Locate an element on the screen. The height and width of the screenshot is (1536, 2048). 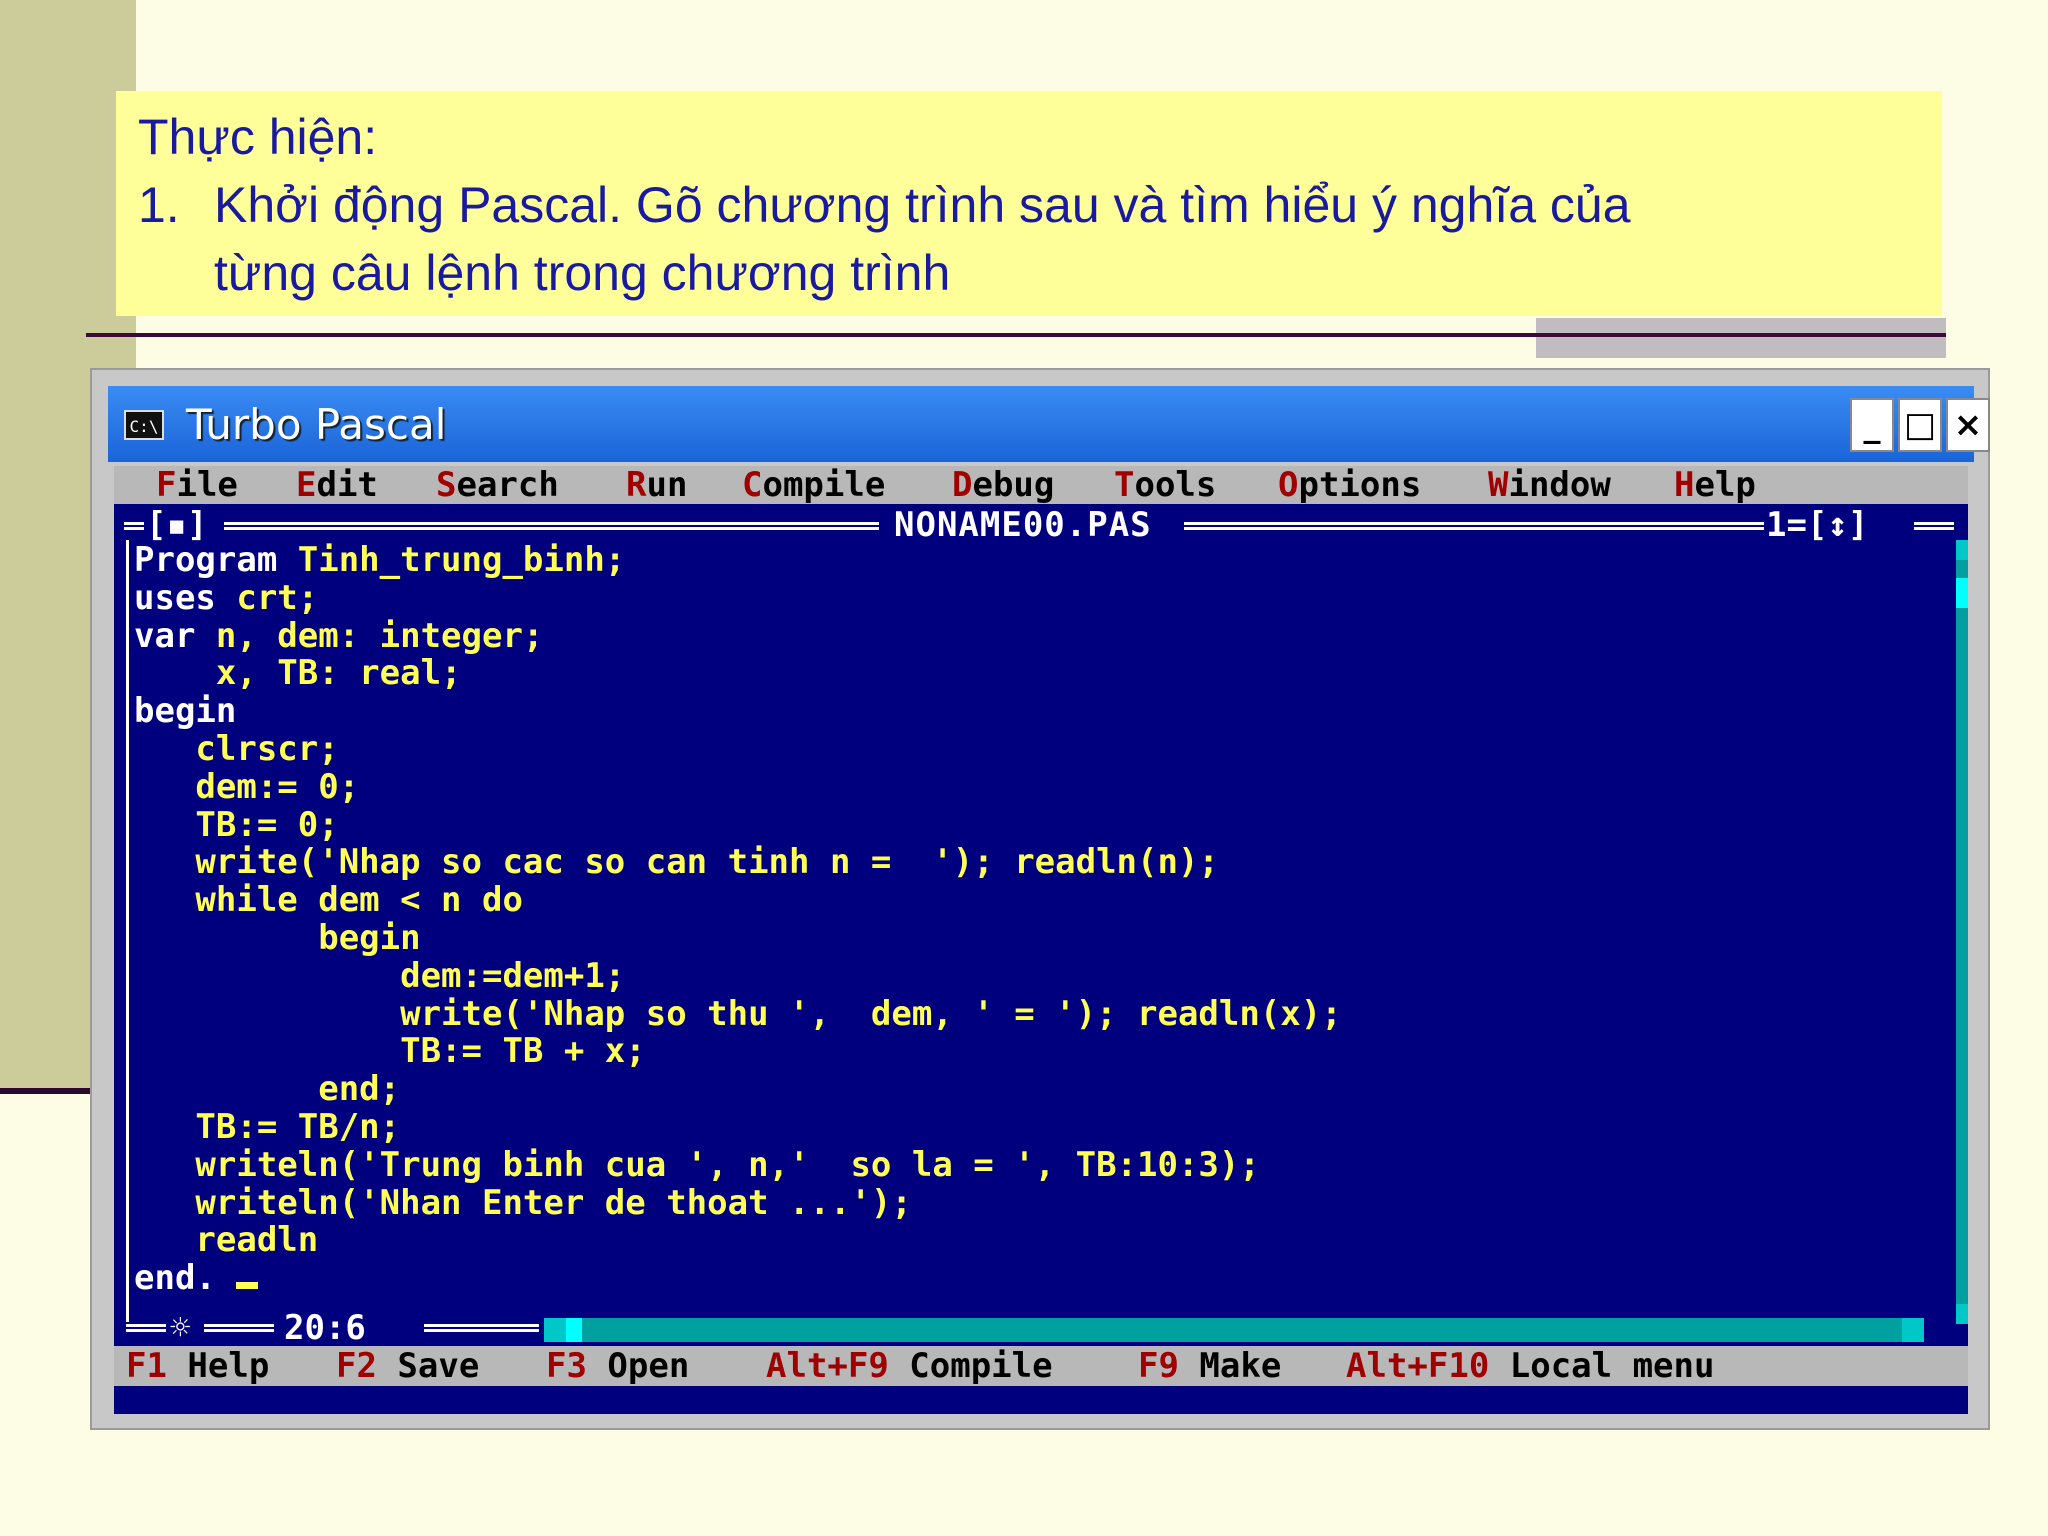
step-text-line2: từng câu lệnh trong chương trình is located at coordinates (582, 273).